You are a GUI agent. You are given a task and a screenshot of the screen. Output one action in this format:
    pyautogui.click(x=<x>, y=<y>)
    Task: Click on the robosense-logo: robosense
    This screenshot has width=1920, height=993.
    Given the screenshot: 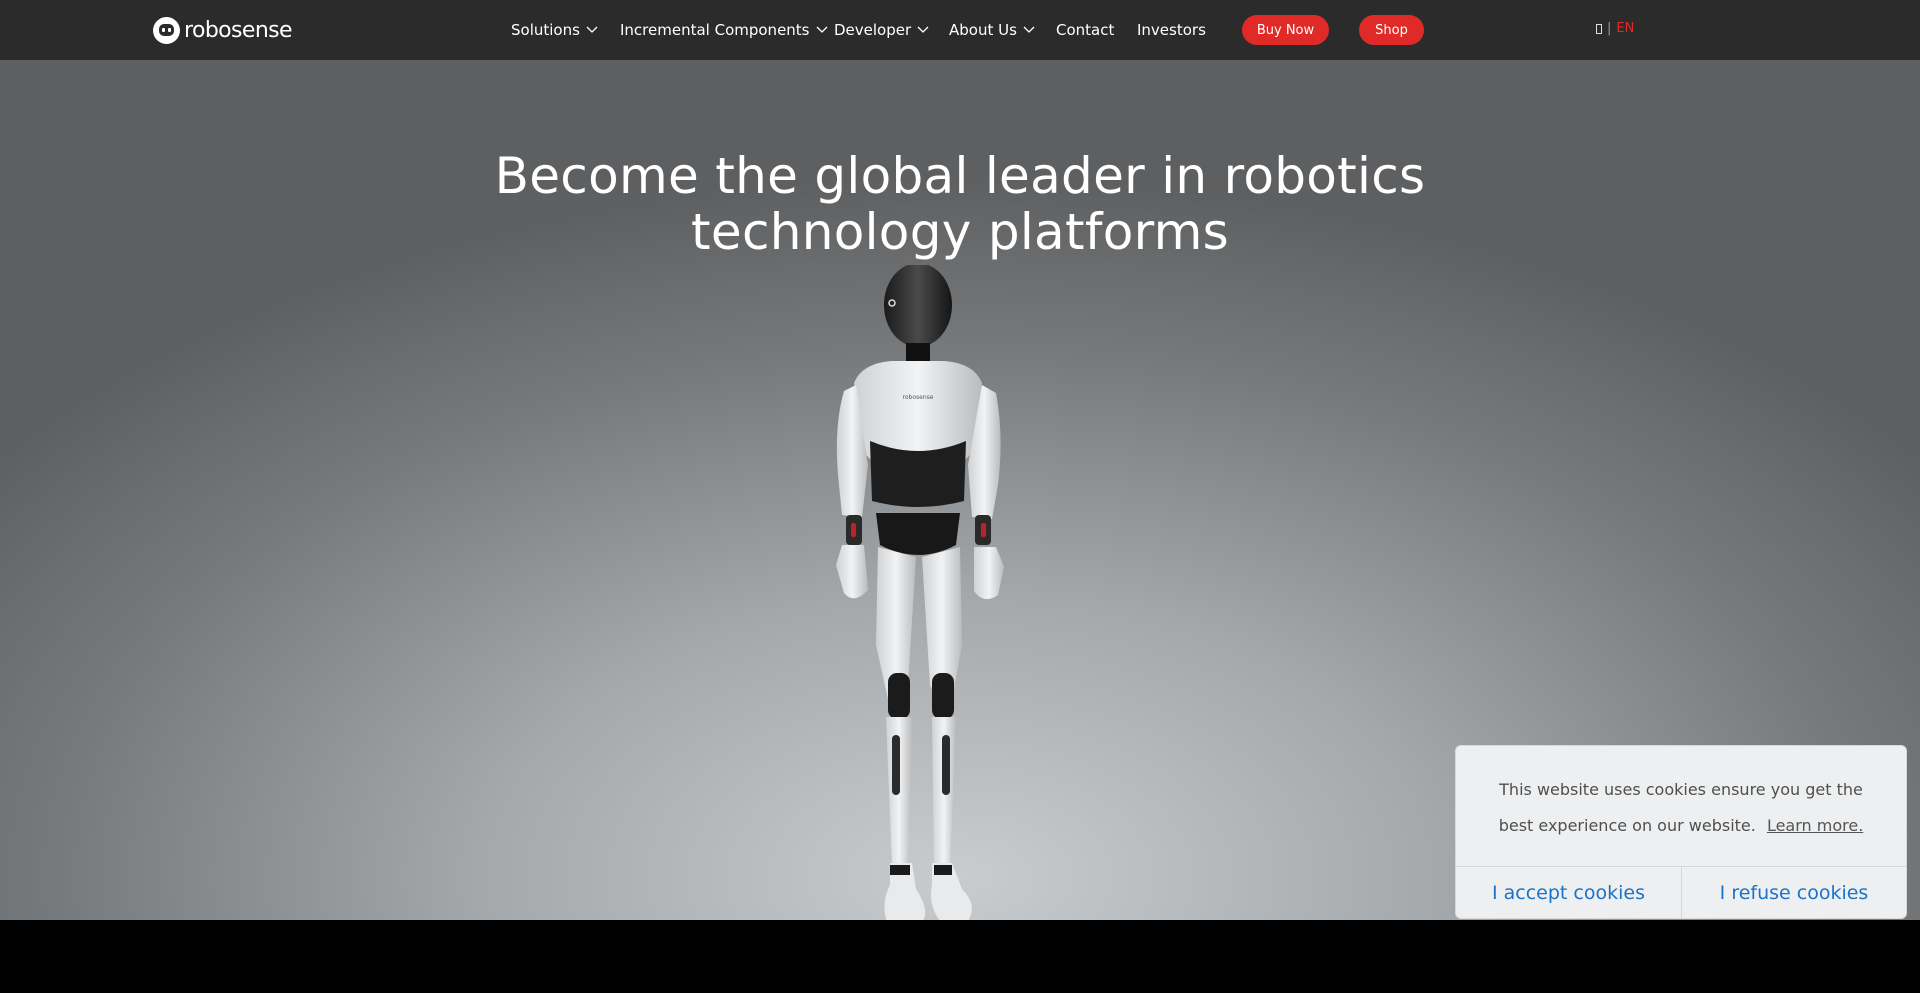 What is the action you would take?
    pyautogui.click(x=223, y=30)
    